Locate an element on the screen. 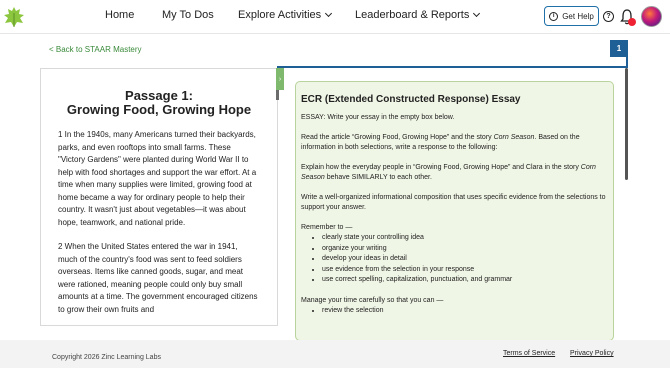 The height and width of the screenshot is (368, 670). passage-title-line2: Growing Food, Growing Hope is located at coordinates (159, 109).